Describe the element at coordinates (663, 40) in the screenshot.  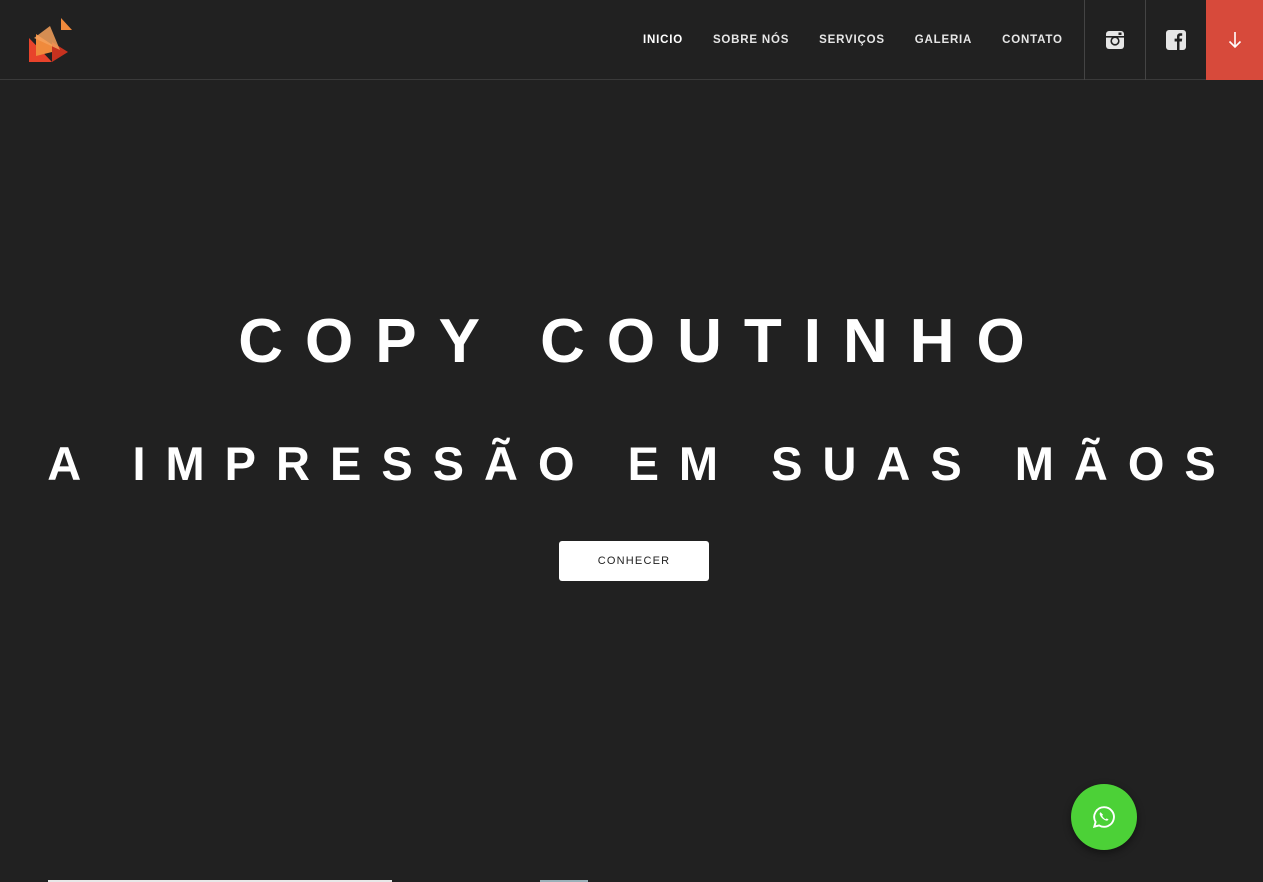
I see `nav-item-inicio: INICIO` at that location.